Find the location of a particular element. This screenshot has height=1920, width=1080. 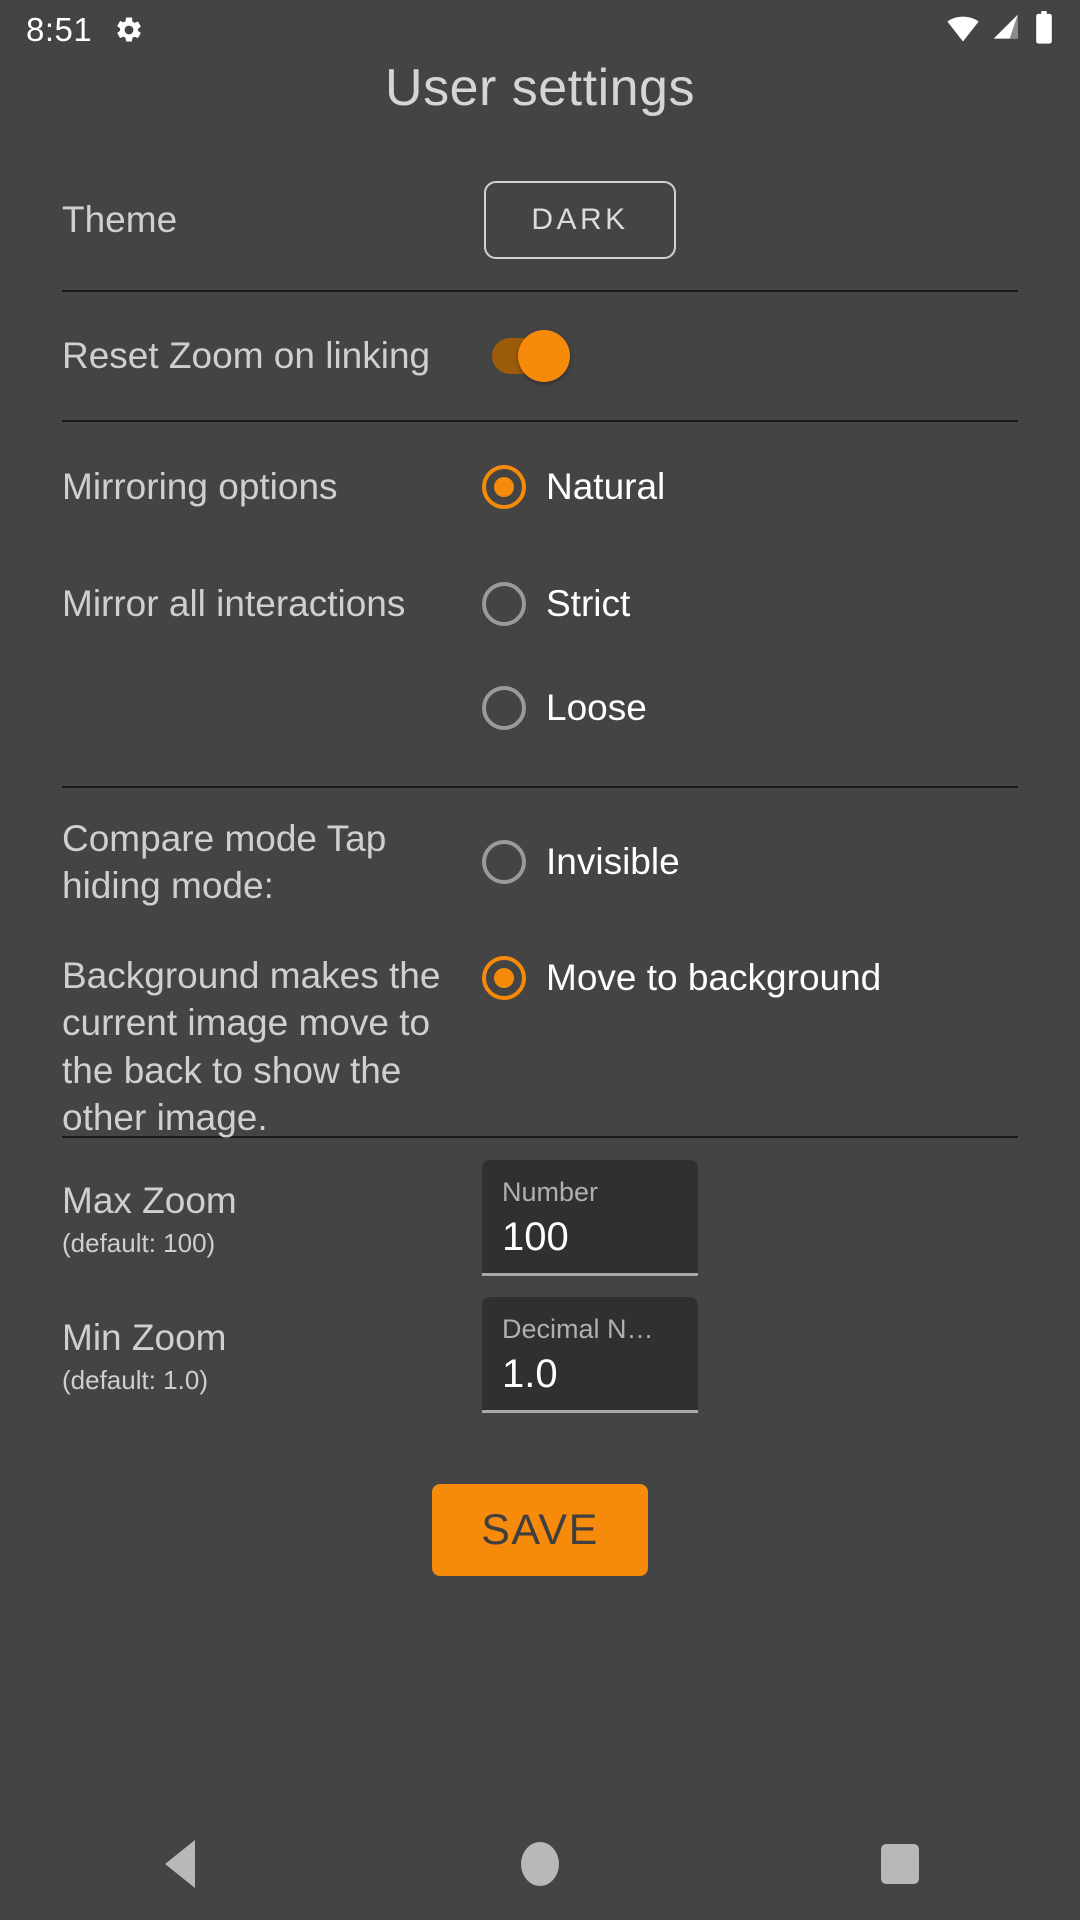

radio-option-move-to-background: Move to background is located at coordinates (681, 978).